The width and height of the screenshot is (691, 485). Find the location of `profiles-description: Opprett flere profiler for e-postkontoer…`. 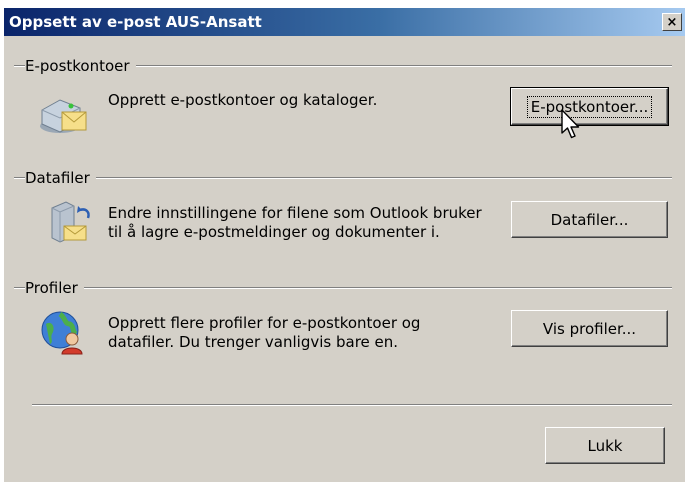

profiles-description: Opprett flere profiler for e-postkontoer… is located at coordinates (264, 333).